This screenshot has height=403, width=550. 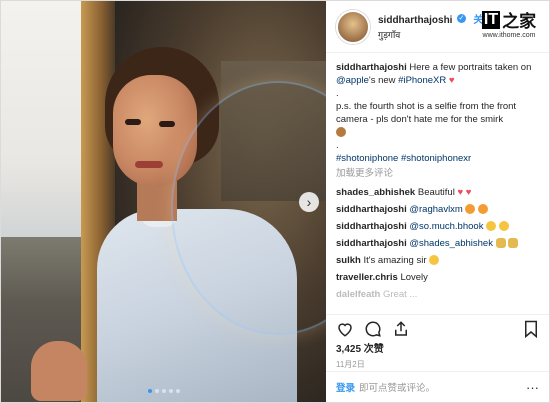 What do you see at coordinates (437, 158) in the screenshot?
I see `caption-tags: #shotoniphone #shotoniphonexr` at bounding box center [437, 158].